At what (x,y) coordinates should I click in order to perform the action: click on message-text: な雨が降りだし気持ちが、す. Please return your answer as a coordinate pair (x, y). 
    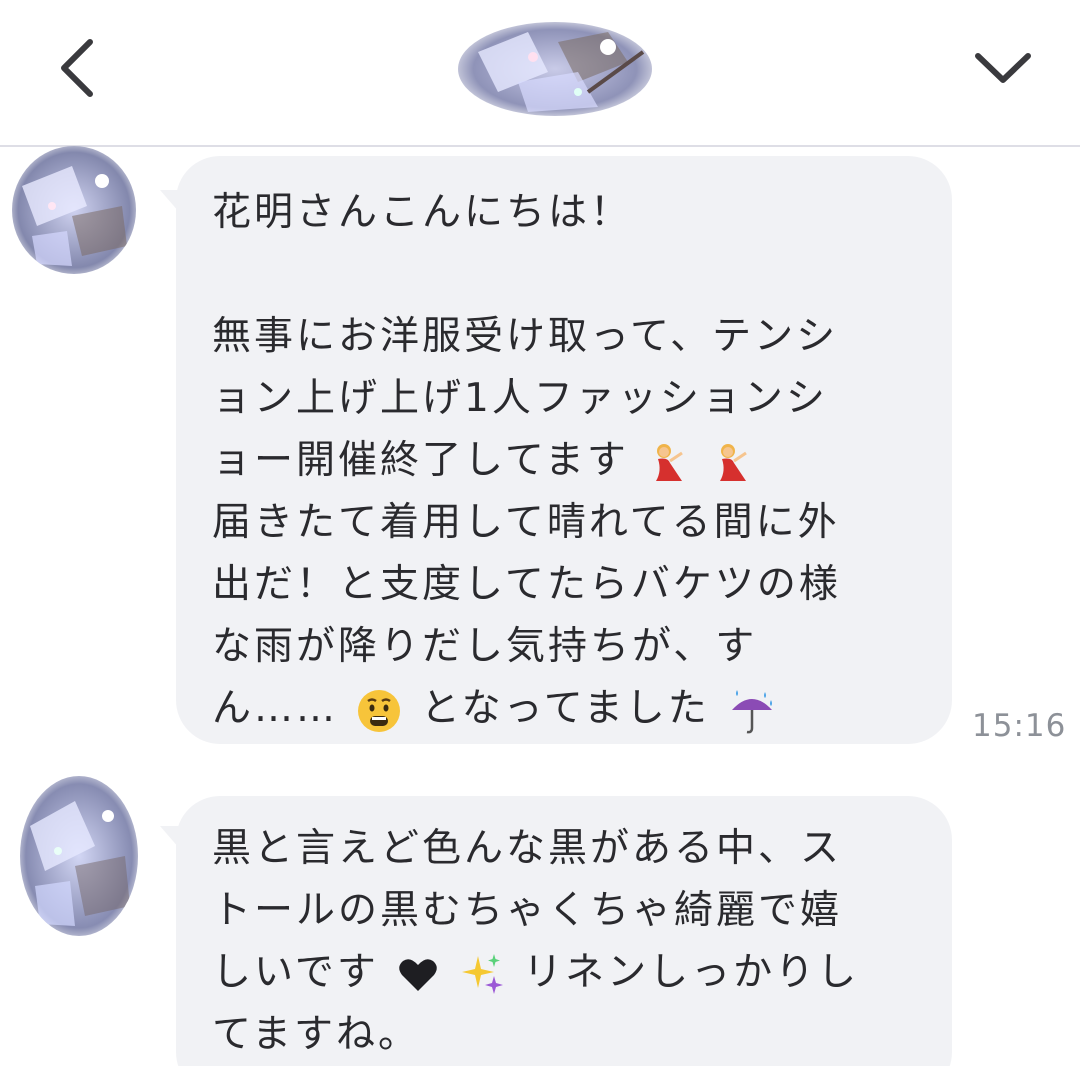
    Looking at the image, I should click on (485, 646).